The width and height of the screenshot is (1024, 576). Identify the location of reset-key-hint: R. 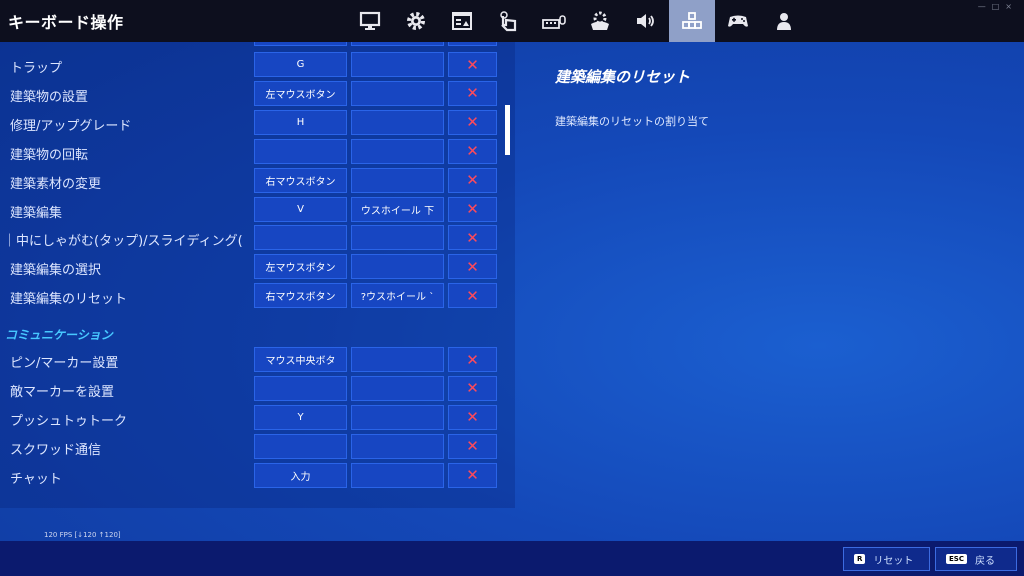
(860, 559).